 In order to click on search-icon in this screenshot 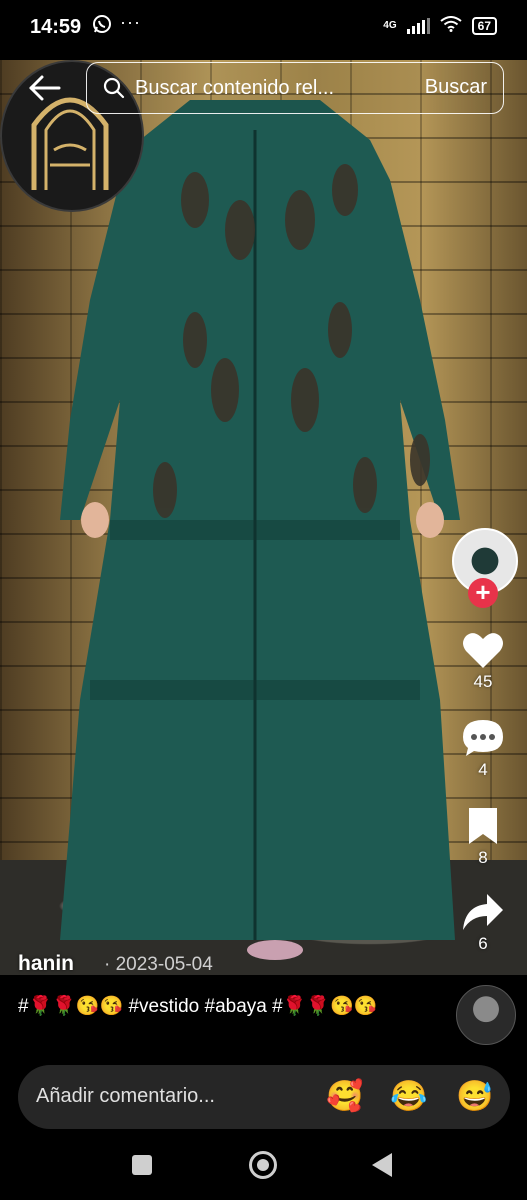, I will do `click(114, 88)`.